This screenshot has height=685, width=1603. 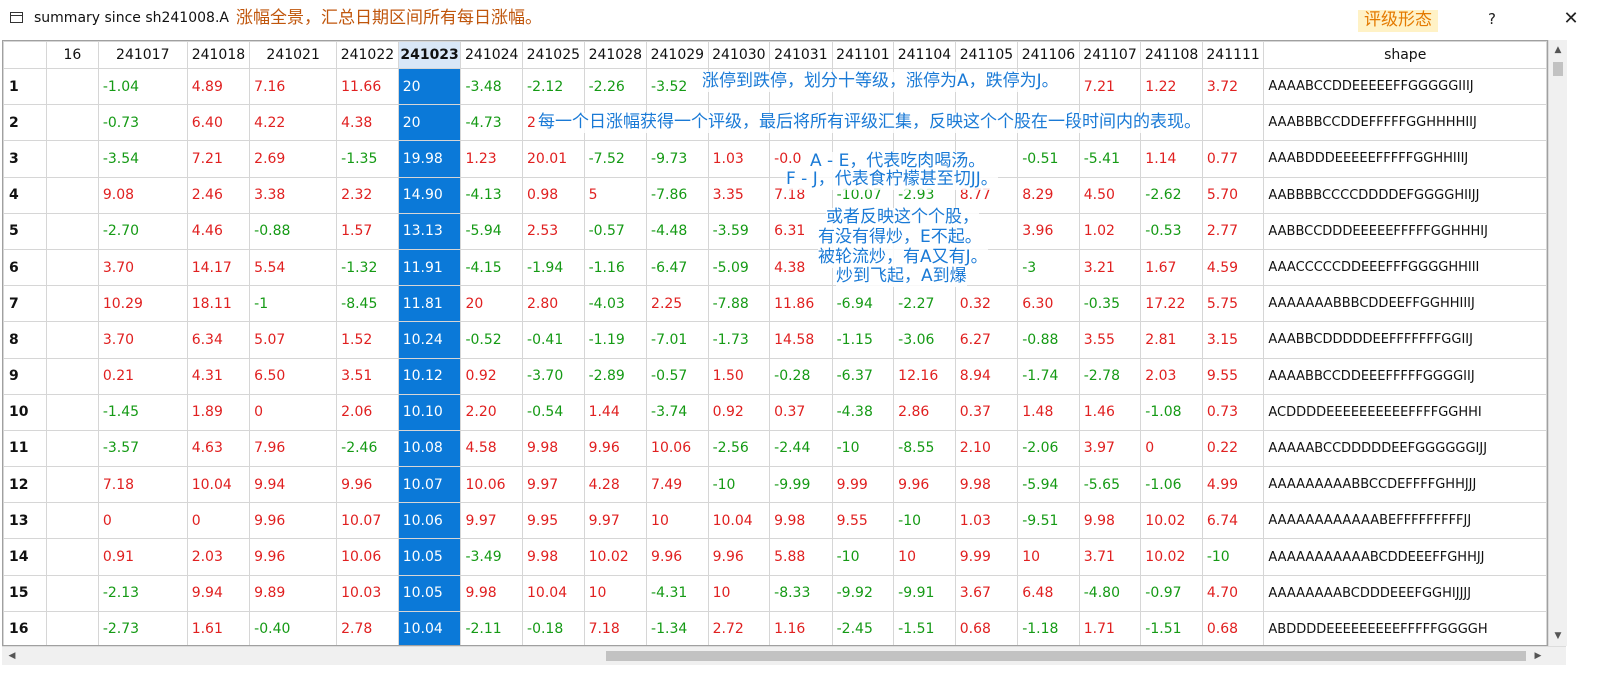 What do you see at coordinates (1171, 86) in the screenshot?
I see `table-cell: 1.22` at bounding box center [1171, 86].